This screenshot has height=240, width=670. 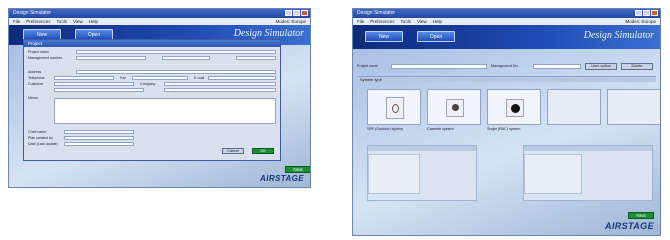 What do you see at coordinates (99, 138) in the screenshot?
I see `plan-created-by-input` at bounding box center [99, 138].